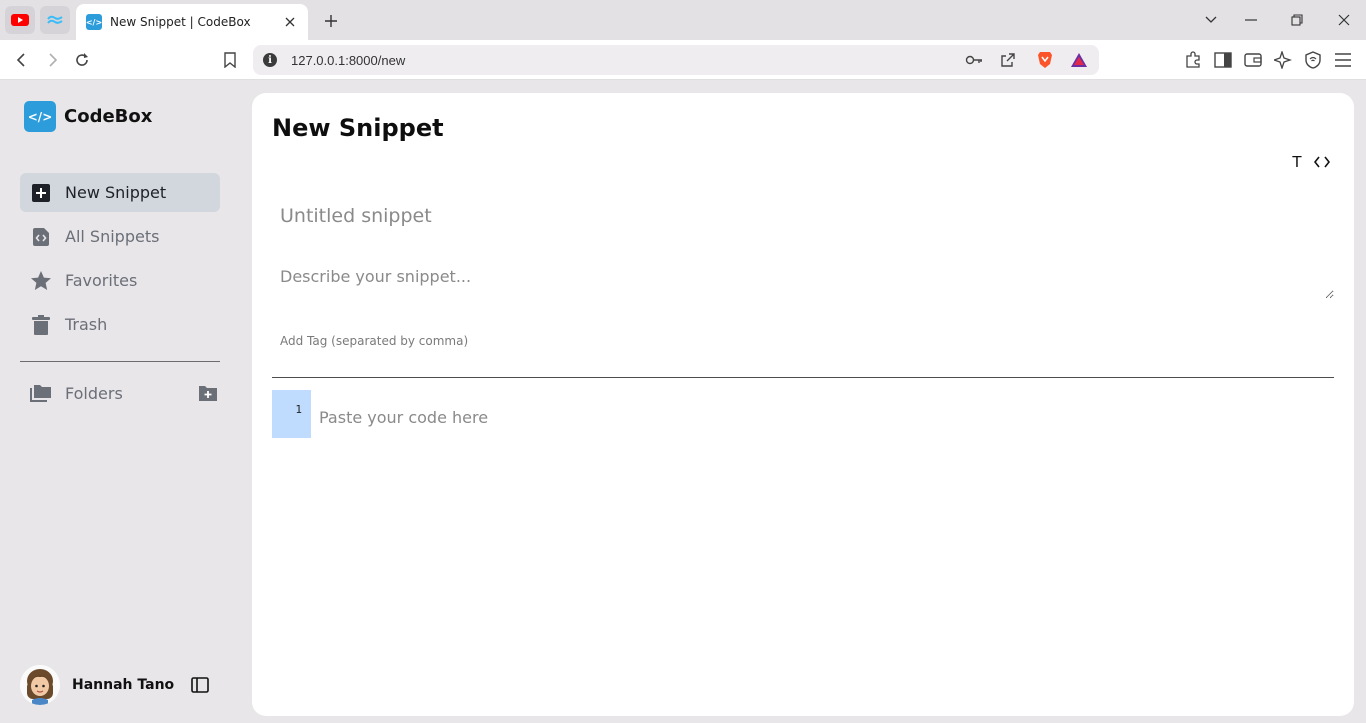 The height and width of the screenshot is (723, 1366). I want to click on folder-add-icon, so click(208, 393).